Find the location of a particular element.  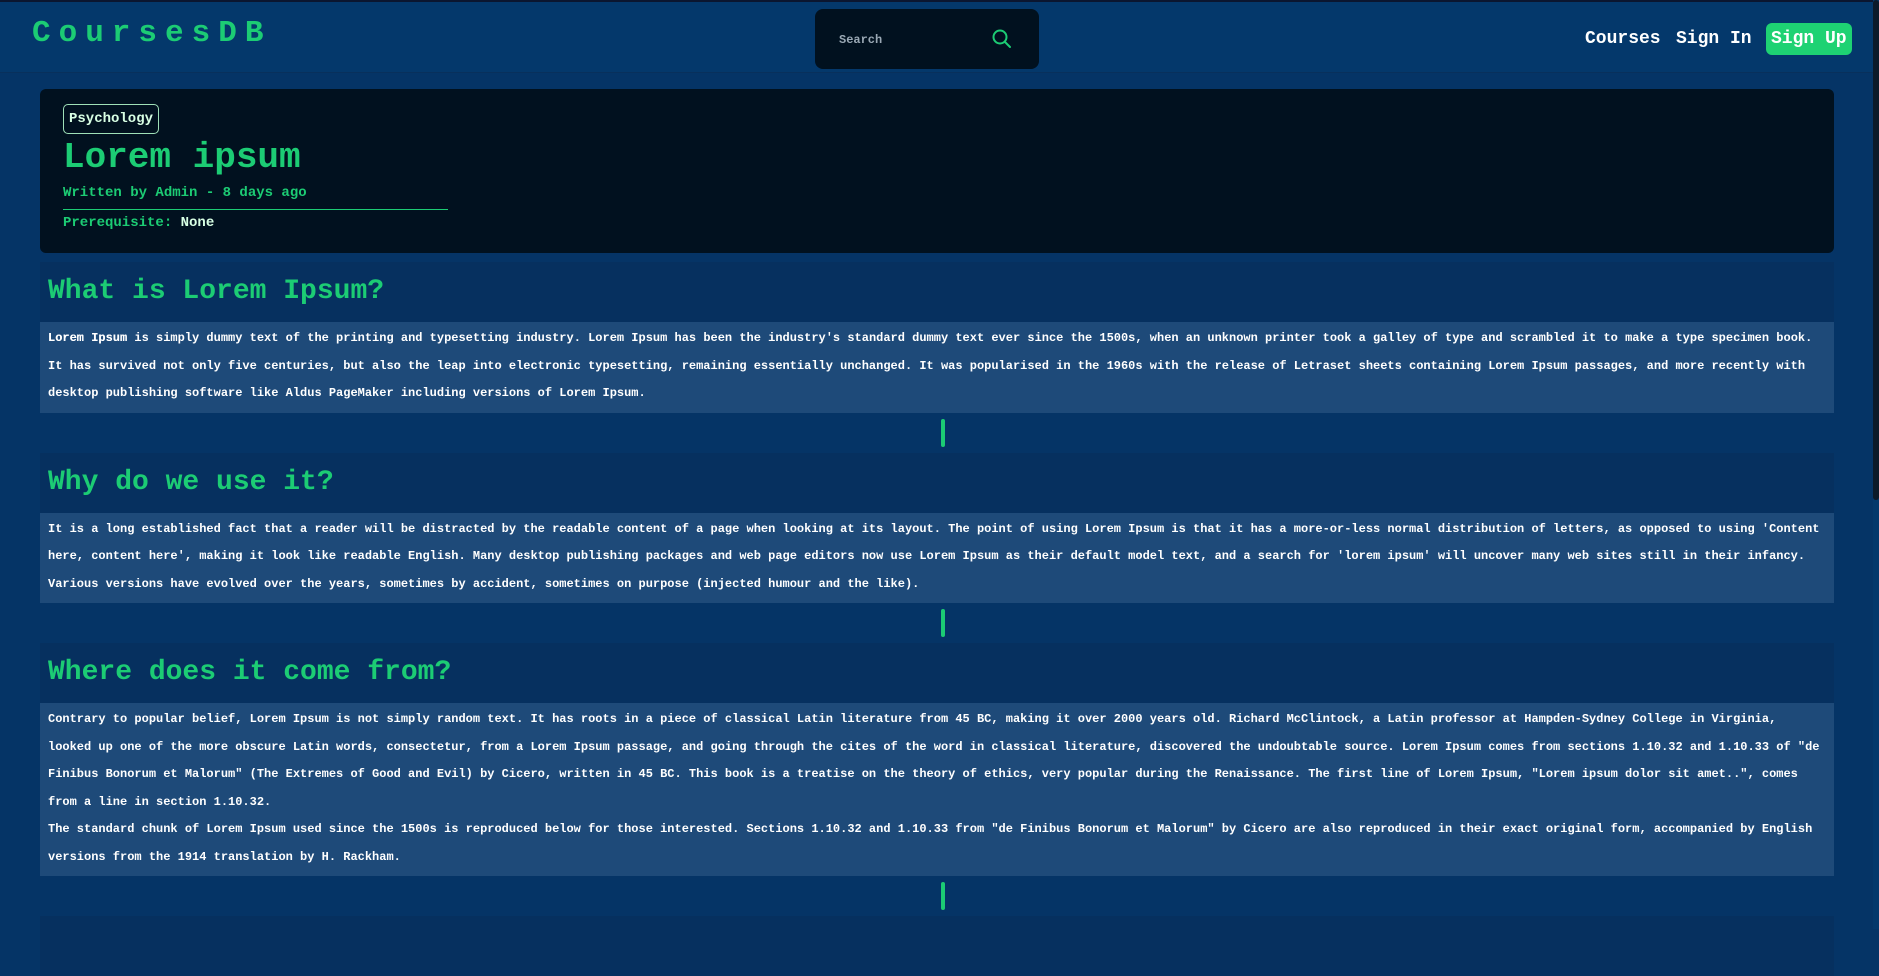

top-navbar: CoursesDB Courses Sign In Sign Up is located at coordinates (939, 36).